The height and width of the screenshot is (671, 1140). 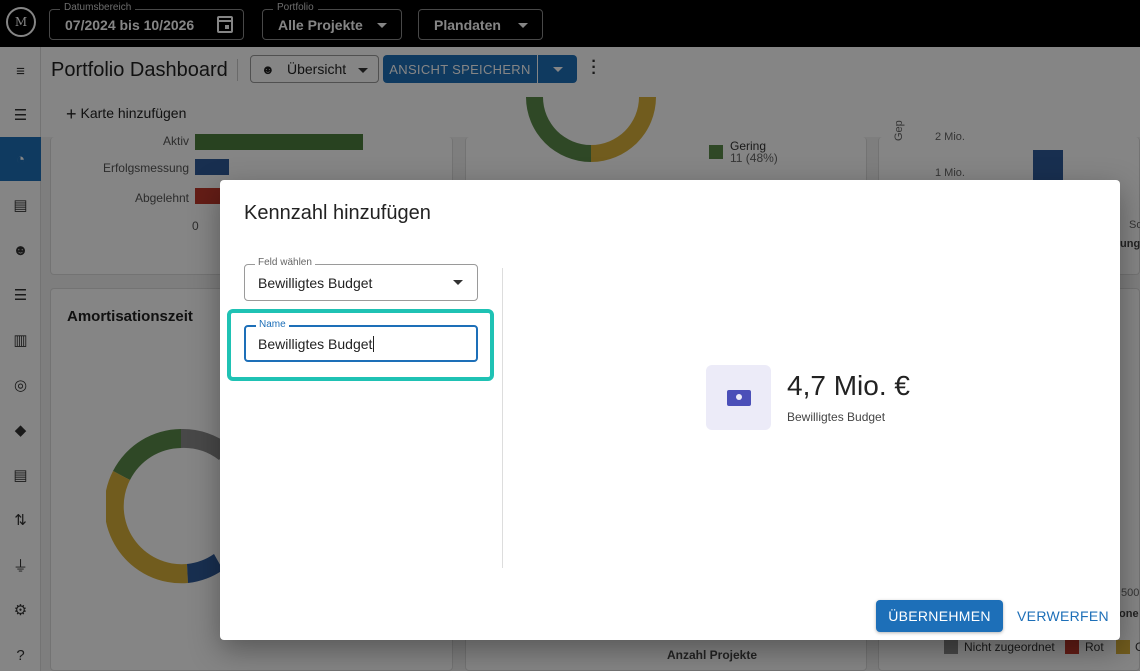 I want to click on kpi-icon-container, so click(x=738, y=397).